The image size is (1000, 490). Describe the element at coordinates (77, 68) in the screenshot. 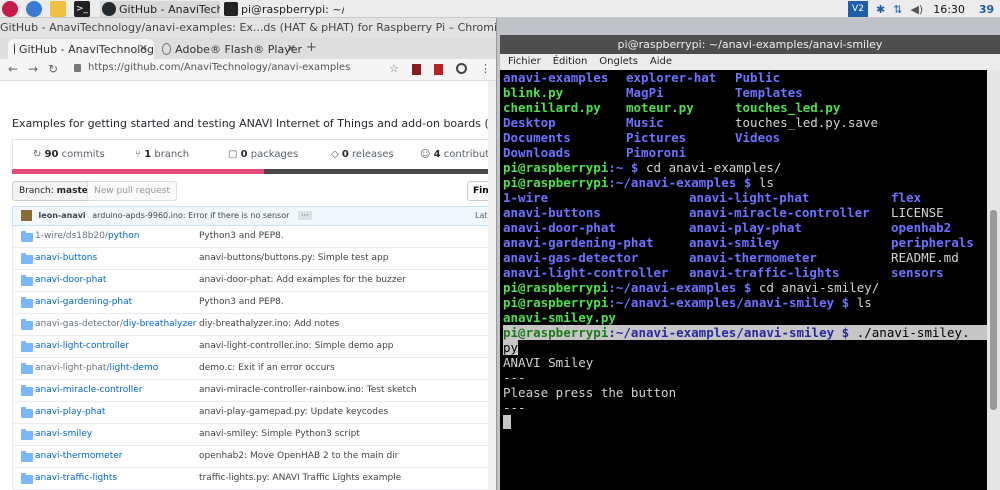

I see `lock-icon` at that location.